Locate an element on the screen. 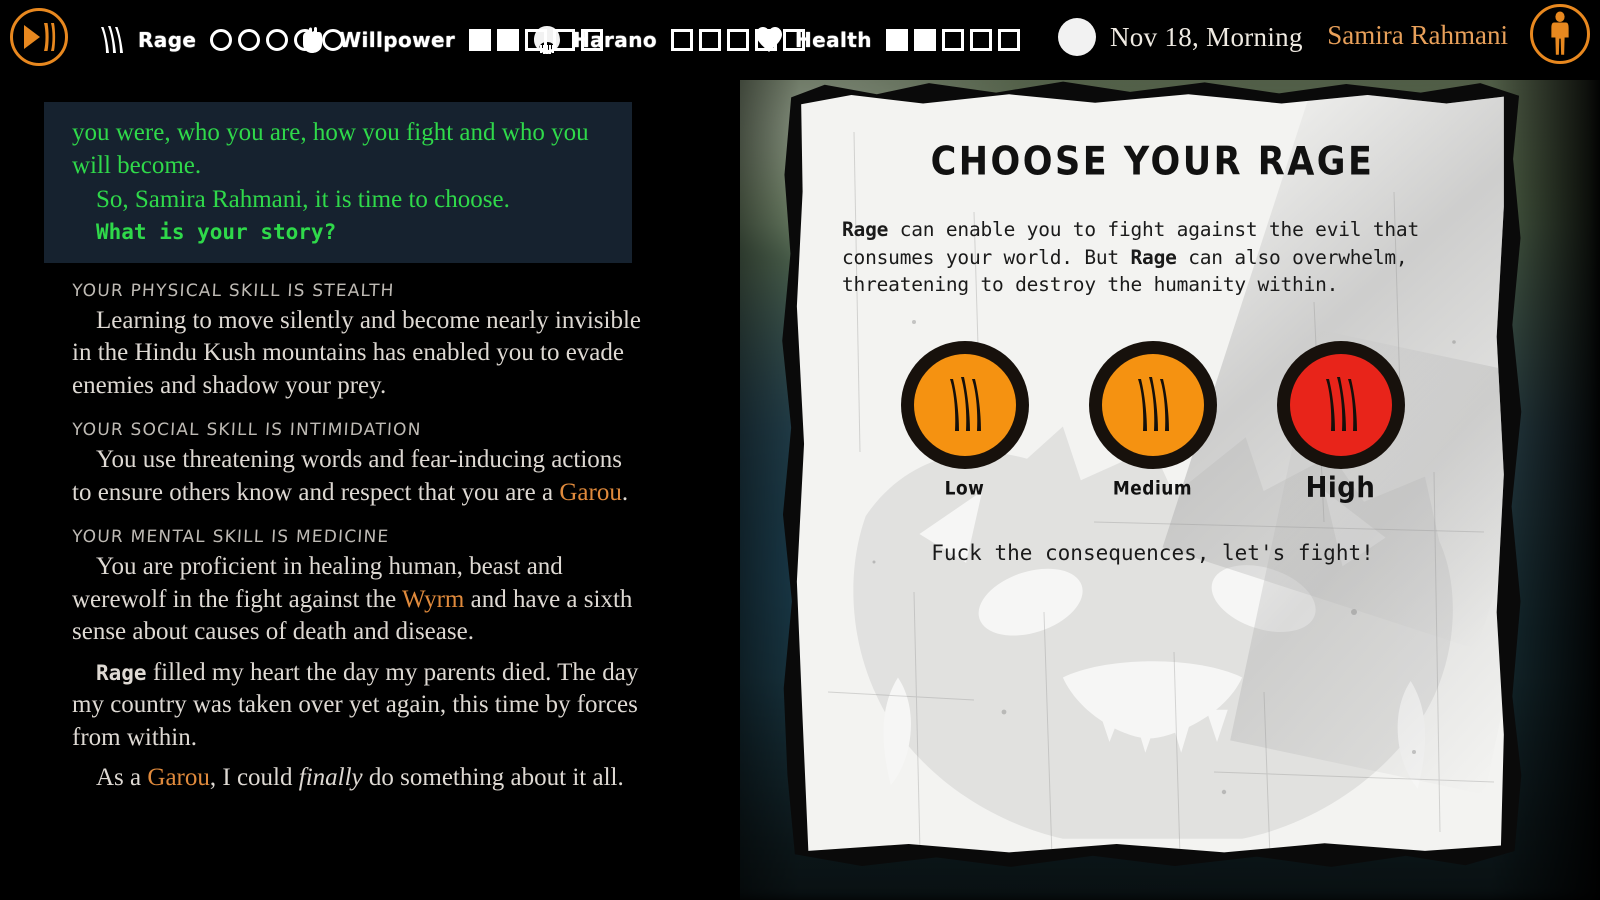 Image resolution: width=1600 pixels, height=900 pixels. skill-heading-physical: YOUR PHYSICAL SKILL IS STEALTH is located at coordinates (233, 290).